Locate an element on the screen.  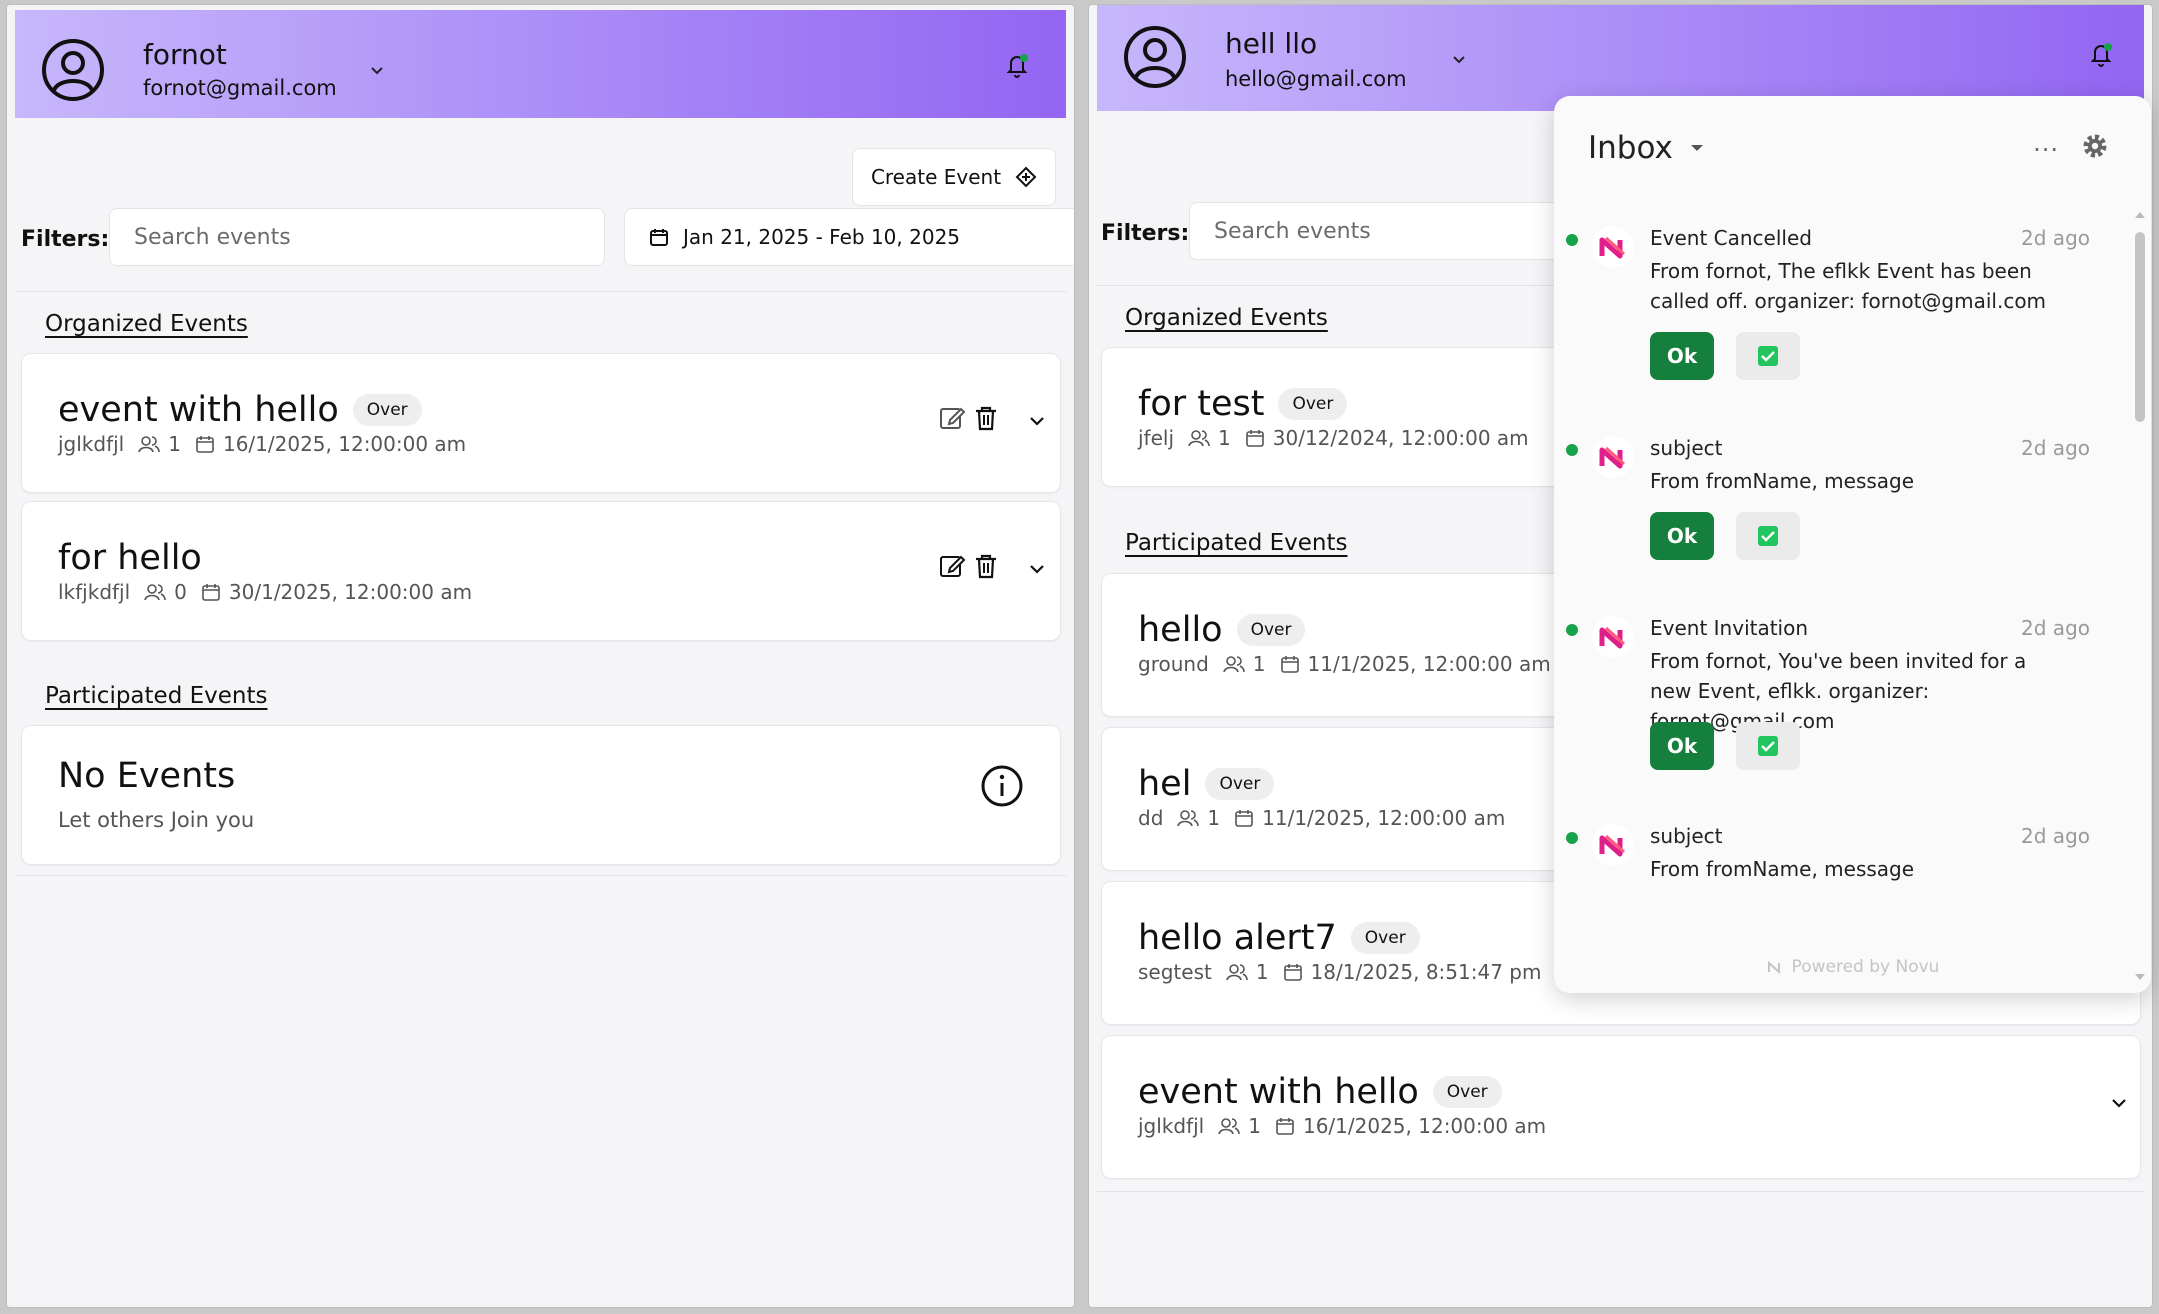
no-events-title: No Events is located at coordinates (147, 776).